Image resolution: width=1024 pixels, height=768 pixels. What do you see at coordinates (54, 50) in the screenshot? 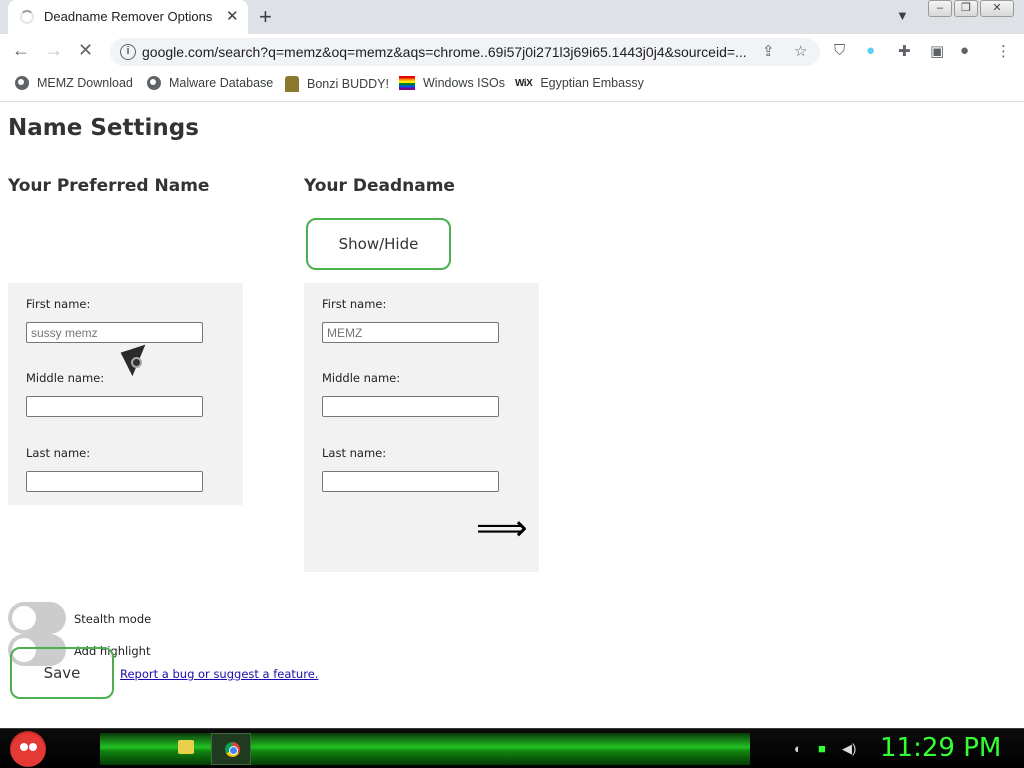
I see `forward-arrow-icon: →` at bounding box center [54, 50].